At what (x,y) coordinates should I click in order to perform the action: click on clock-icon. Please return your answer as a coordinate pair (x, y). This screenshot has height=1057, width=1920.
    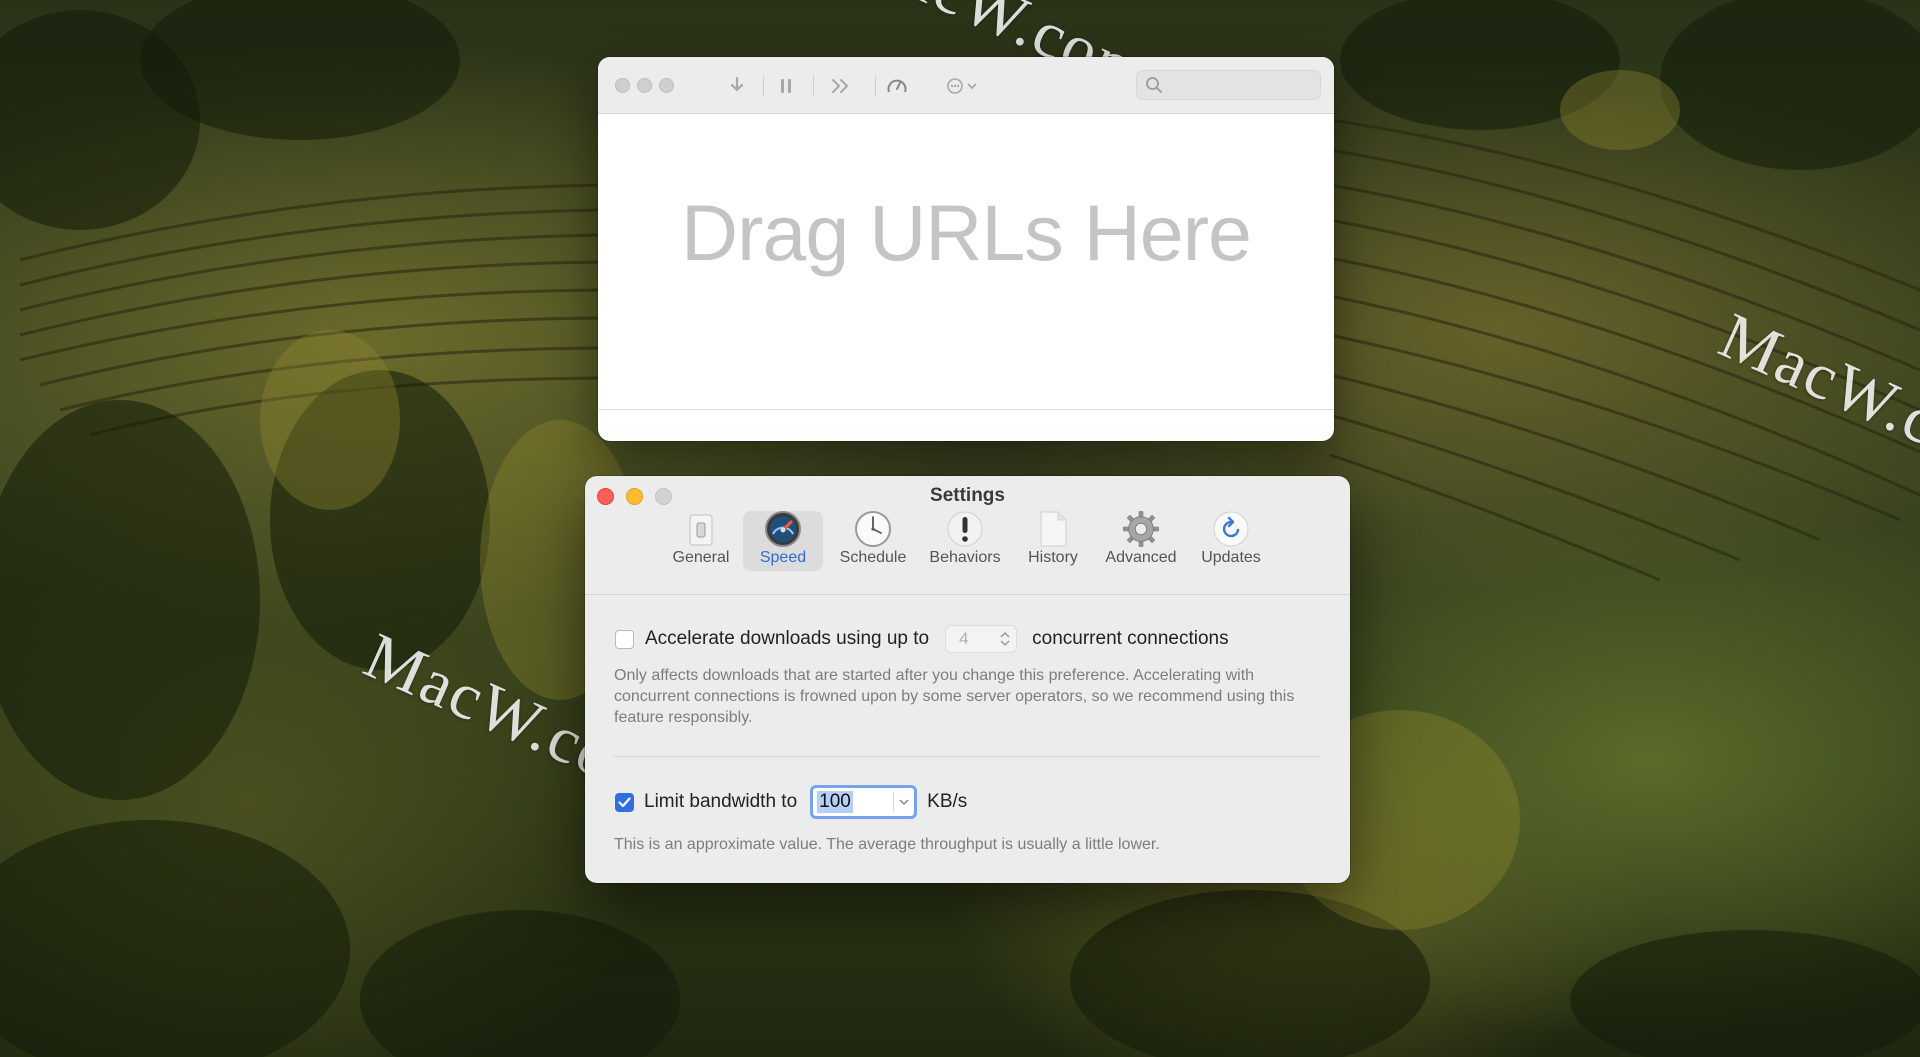
    Looking at the image, I should click on (873, 529).